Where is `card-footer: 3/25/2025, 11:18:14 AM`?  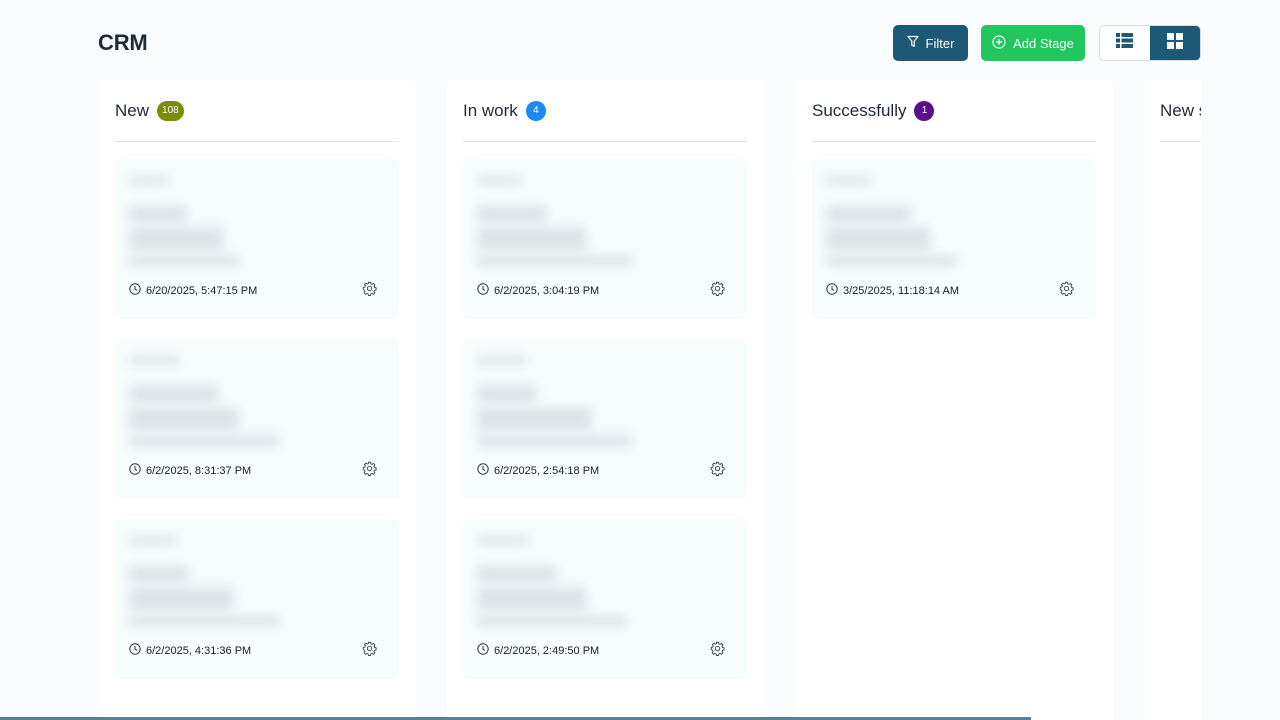
card-footer: 3/25/2025, 11:18:14 AM is located at coordinates (950, 291).